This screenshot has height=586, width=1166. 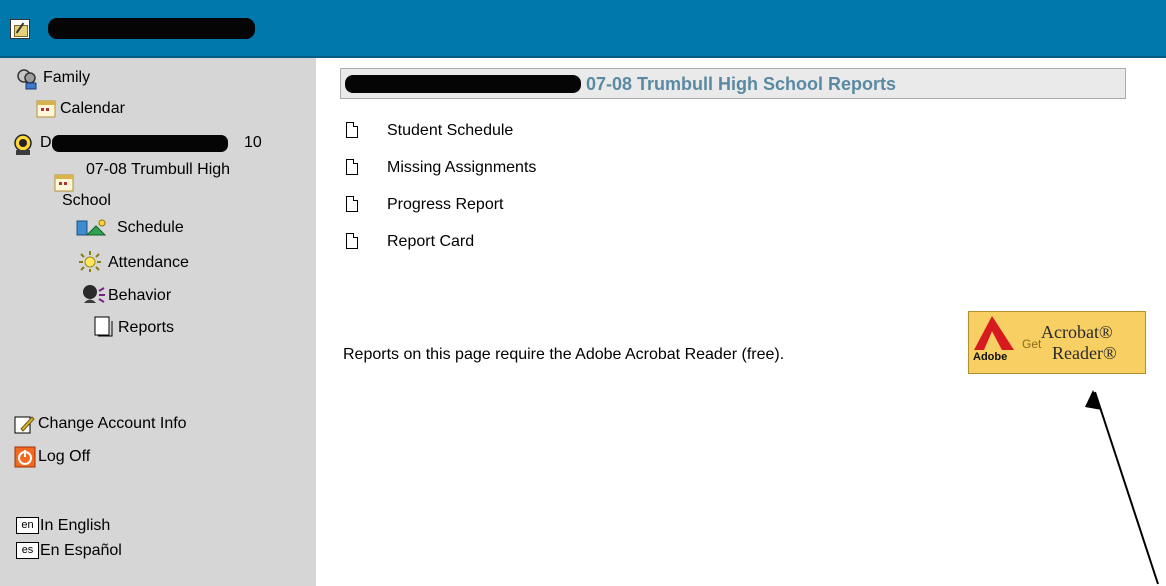 What do you see at coordinates (1084, 353) in the screenshot?
I see `reader-label: Reader®` at bounding box center [1084, 353].